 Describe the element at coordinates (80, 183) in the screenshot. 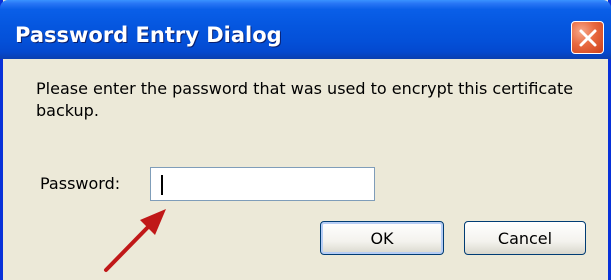

I see `password-label: Password:` at that location.